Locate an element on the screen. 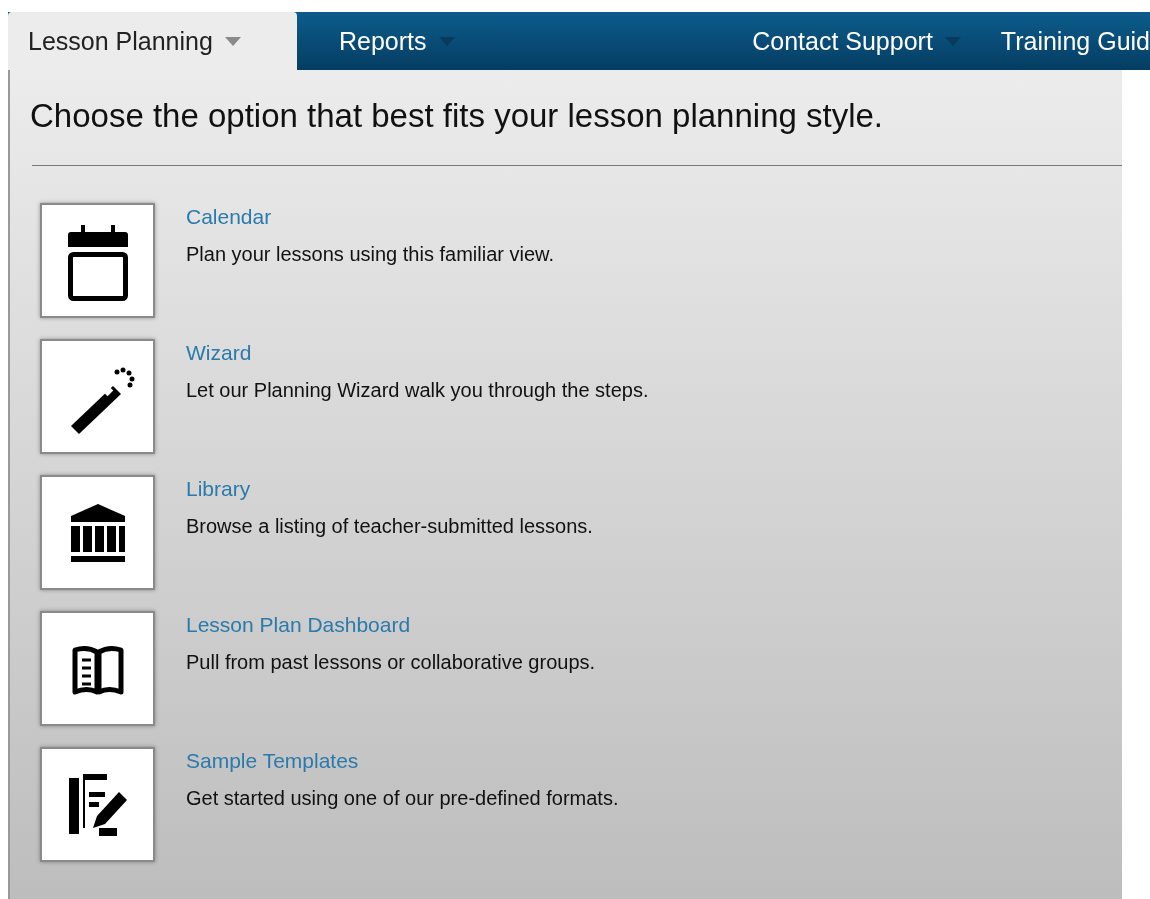 The width and height of the screenshot is (1150, 899). page-heading: Choose the option that best fits your lesson planning style. is located at coordinates (457, 116).